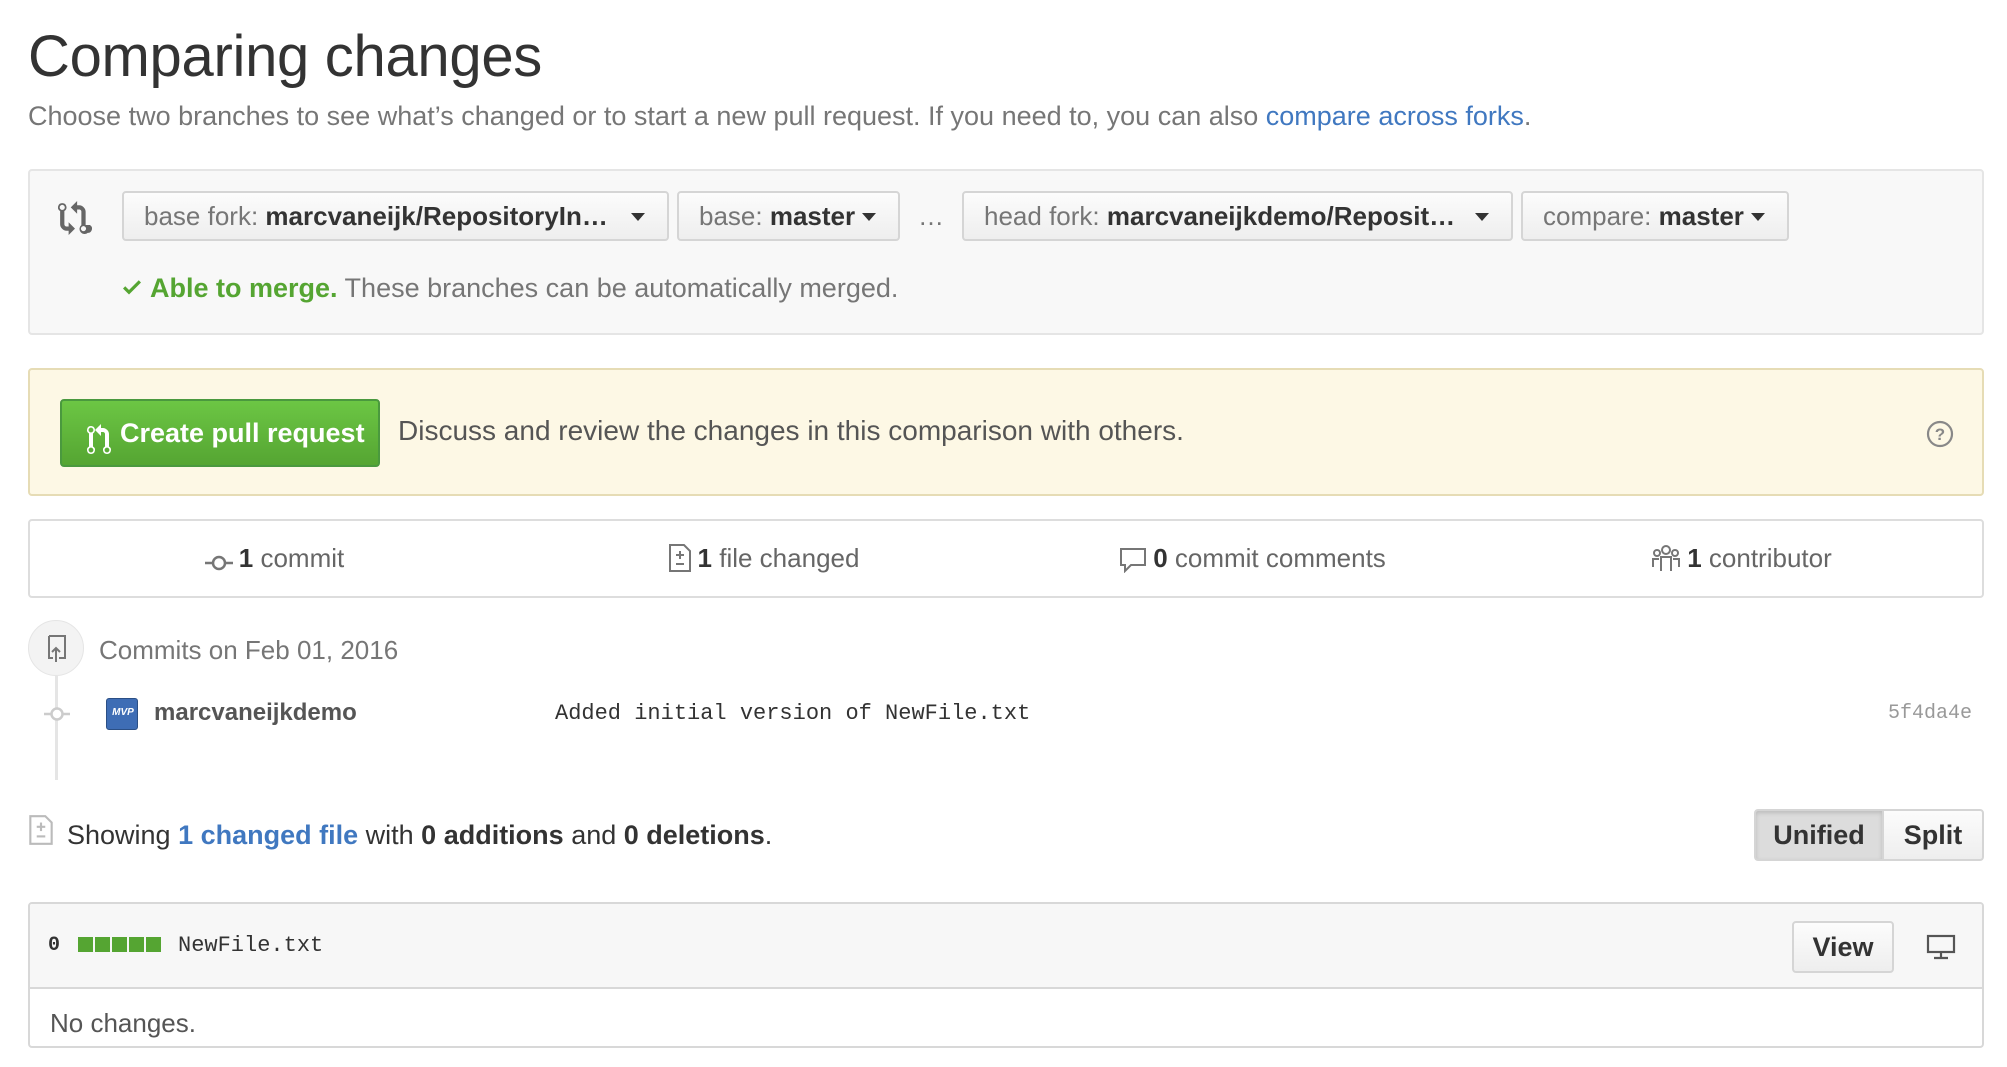 The width and height of the screenshot is (2007, 1067). What do you see at coordinates (242, 433) in the screenshot?
I see `create-pull-request-label: Create pull request` at bounding box center [242, 433].